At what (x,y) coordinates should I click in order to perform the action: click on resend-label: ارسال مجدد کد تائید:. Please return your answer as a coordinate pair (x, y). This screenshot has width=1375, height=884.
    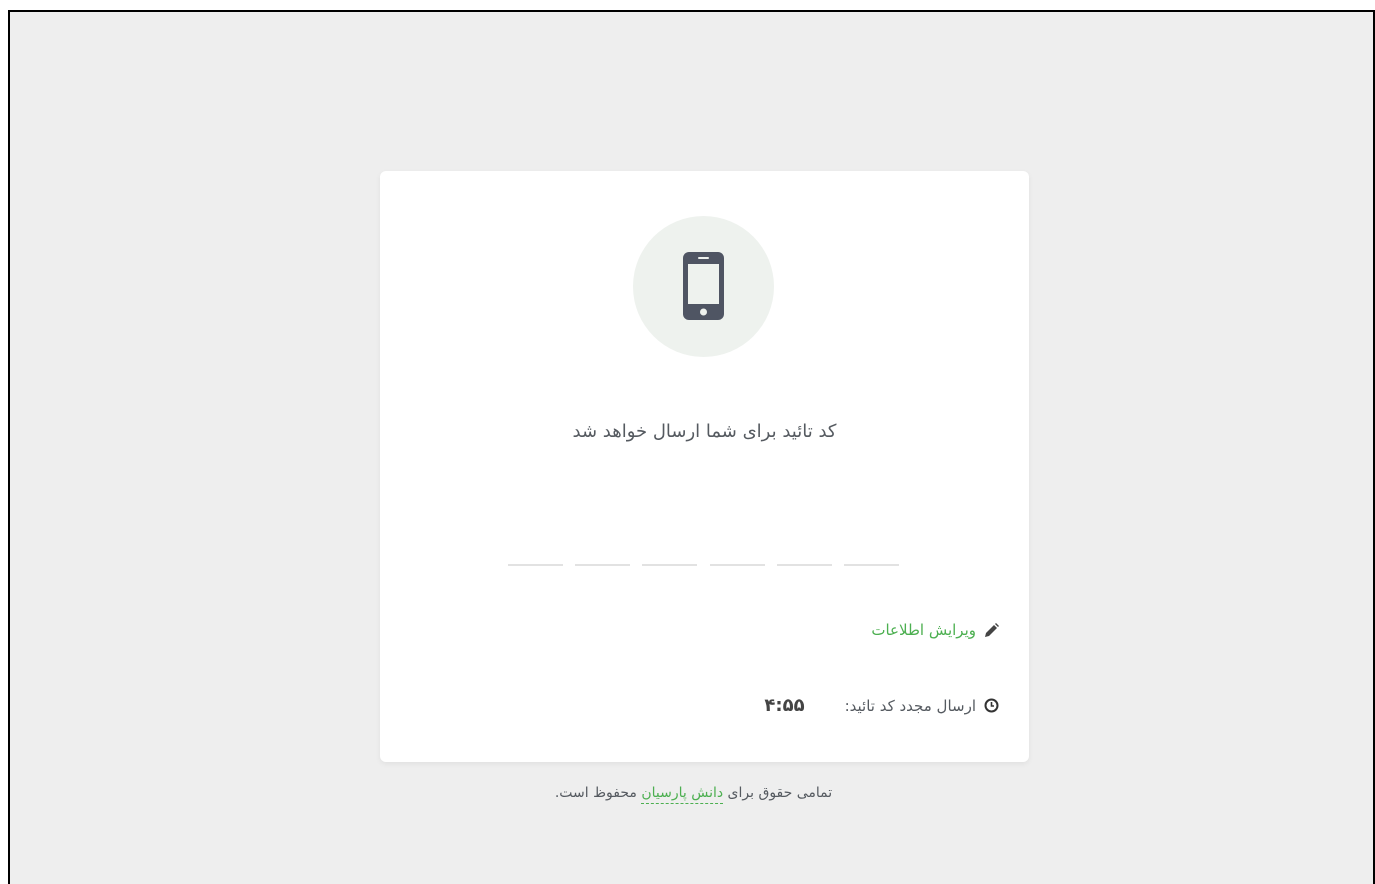
    Looking at the image, I should click on (910, 705).